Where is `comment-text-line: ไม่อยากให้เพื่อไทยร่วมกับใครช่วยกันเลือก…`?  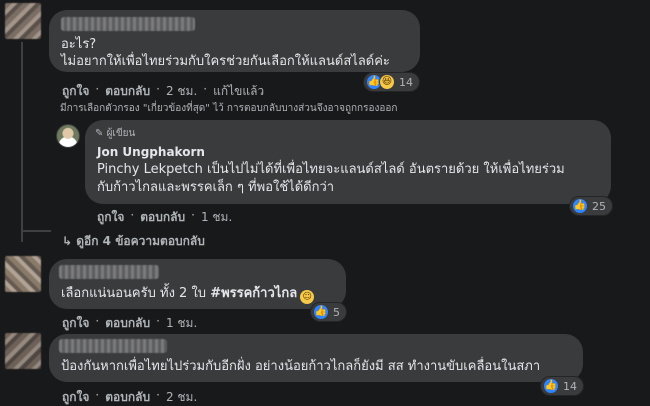 comment-text-line: ไม่อยากให้เพื่อไทยร่วมกับใครช่วยกันเลือก… is located at coordinates (225, 61).